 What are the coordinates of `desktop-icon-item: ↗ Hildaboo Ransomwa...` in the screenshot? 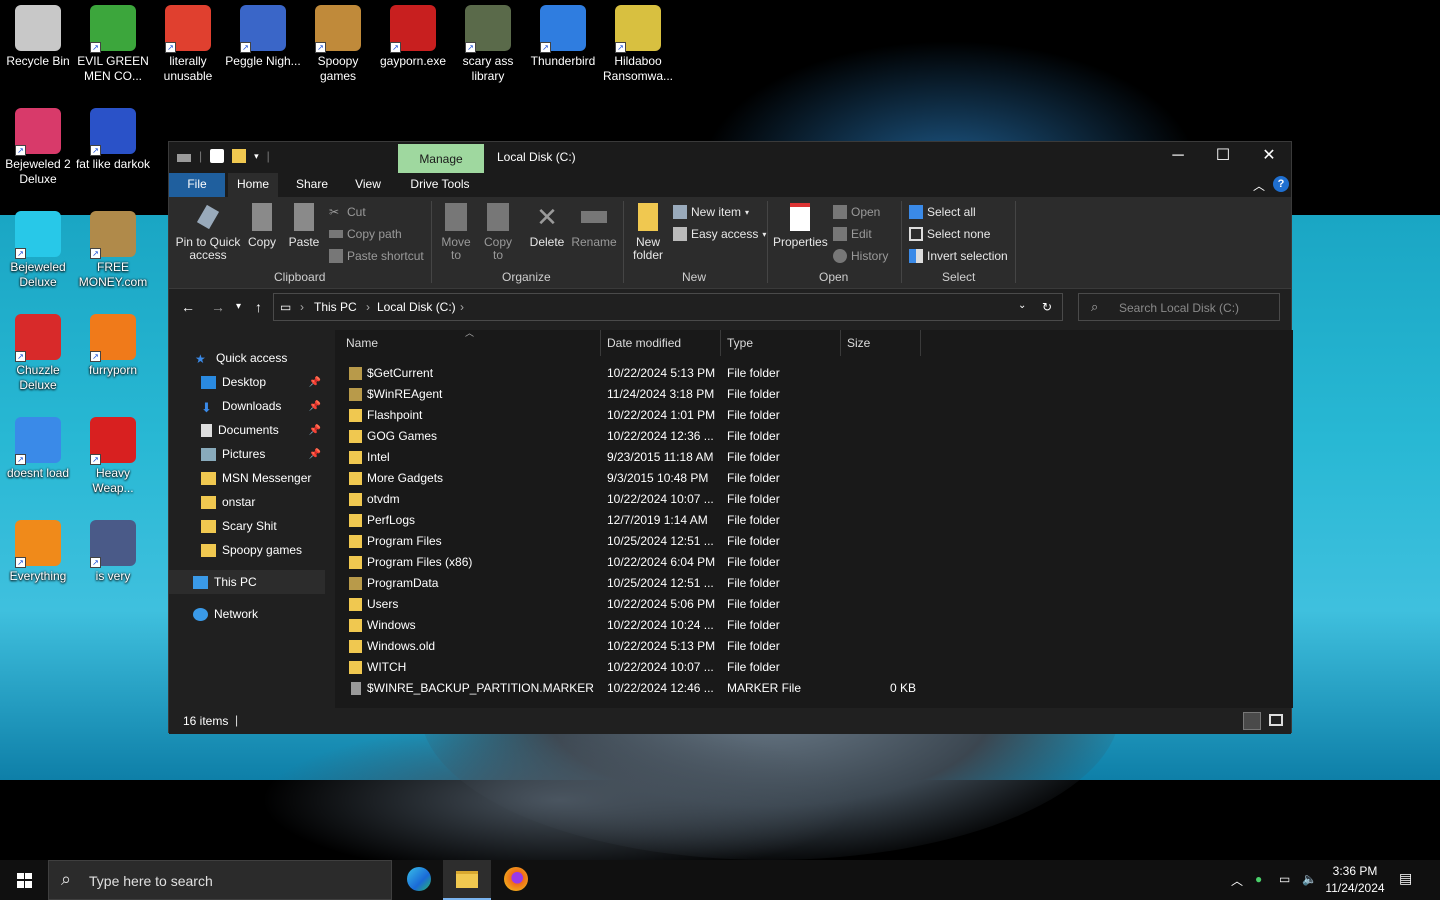 It's located at (638, 44).